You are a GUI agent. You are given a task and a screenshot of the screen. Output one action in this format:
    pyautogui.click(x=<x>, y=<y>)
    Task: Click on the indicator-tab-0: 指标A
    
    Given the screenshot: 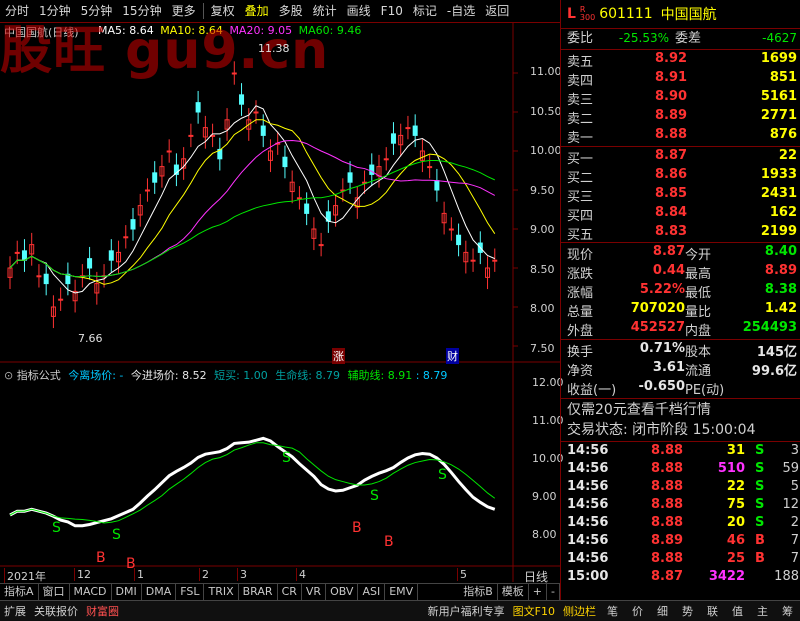 What is the action you would take?
    pyautogui.click(x=19, y=592)
    